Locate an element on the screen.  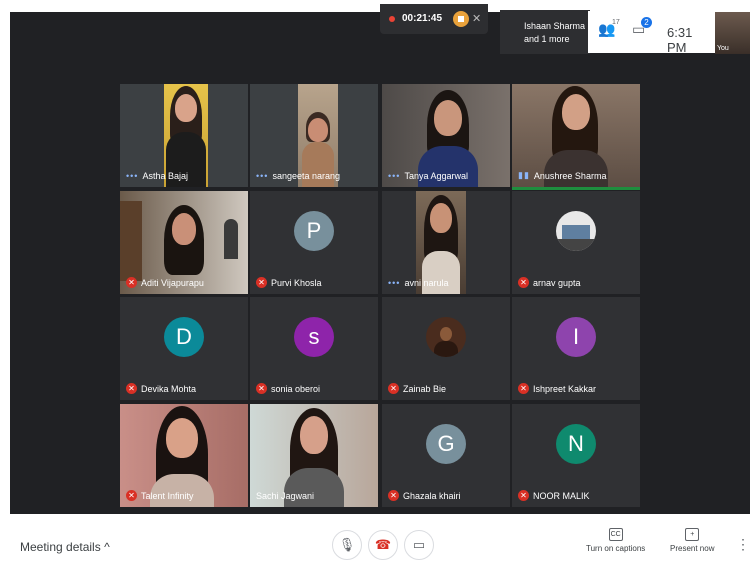
avatar: P is located at coordinates (314, 231).